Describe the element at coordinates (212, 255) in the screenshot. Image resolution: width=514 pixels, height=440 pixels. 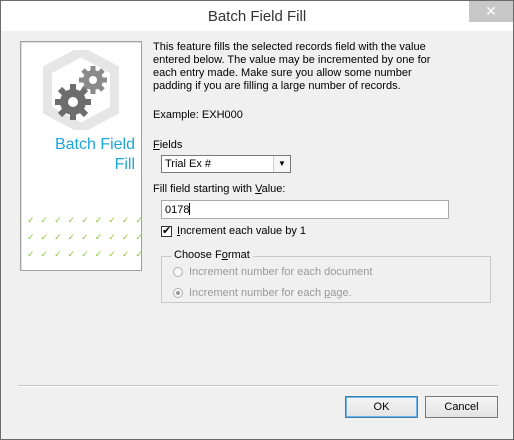
I see `choose-format-legend: Choose Format` at that location.